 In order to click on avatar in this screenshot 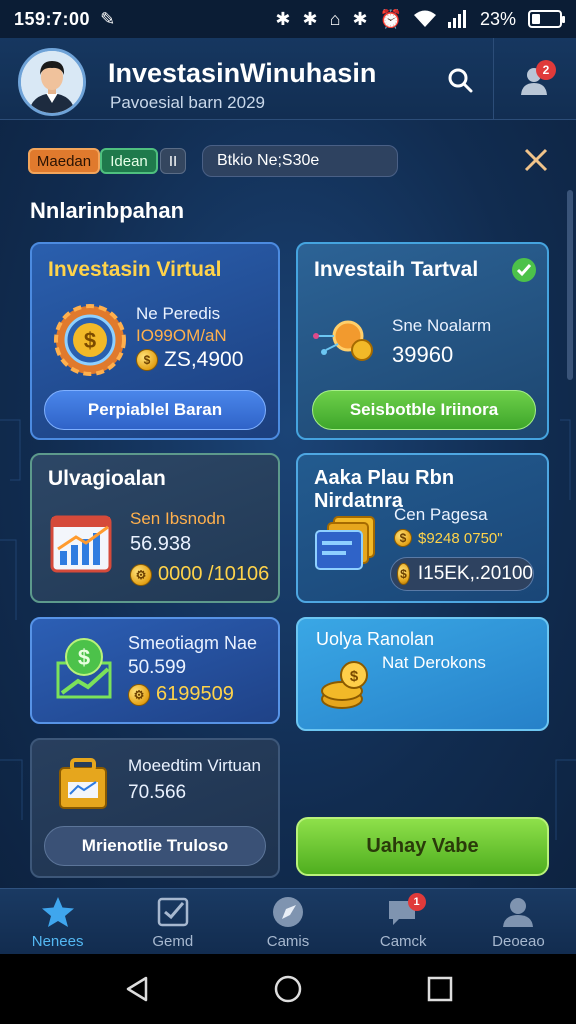, I will do `click(52, 82)`.